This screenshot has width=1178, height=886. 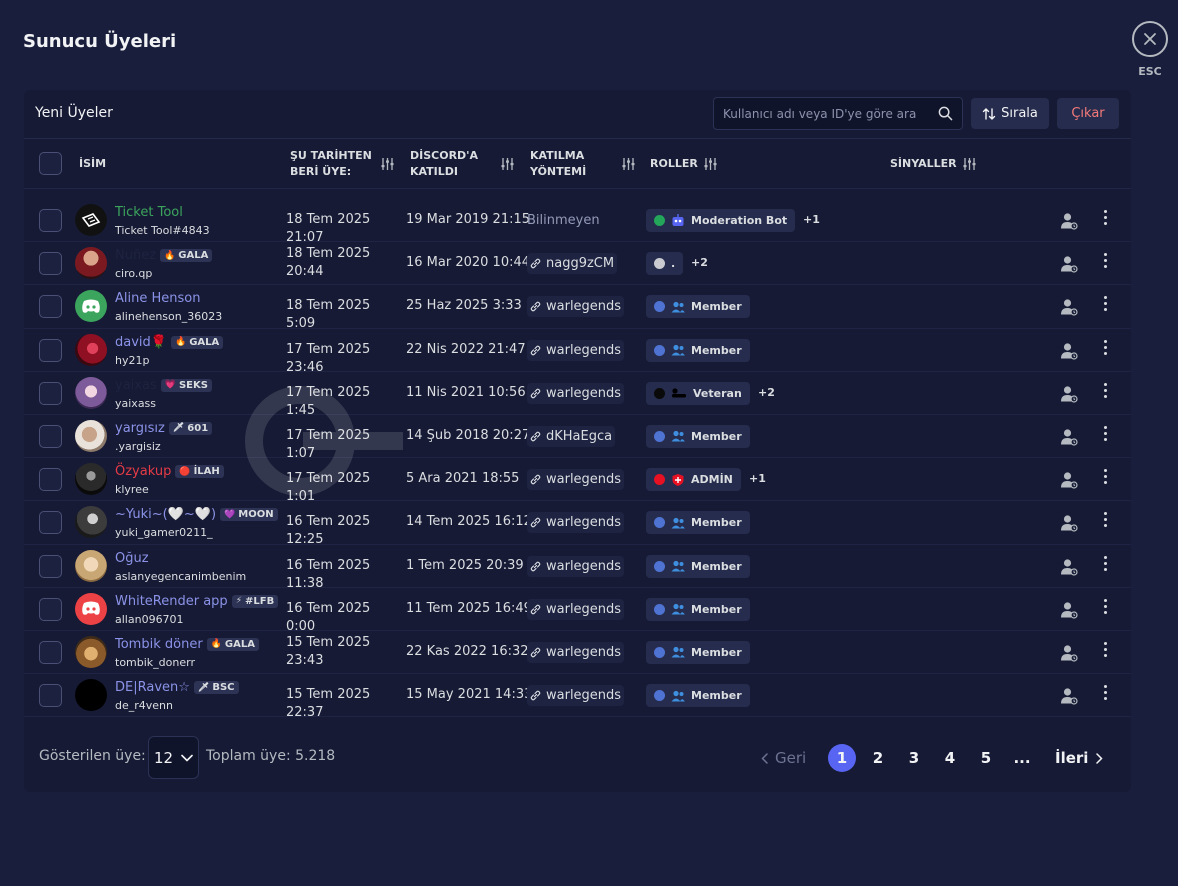 What do you see at coordinates (196, 514) in the screenshot?
I see `member-display-name: ~Yuki~(🤍~🤍) 💜 MOON` at bounding box center [196, 514].